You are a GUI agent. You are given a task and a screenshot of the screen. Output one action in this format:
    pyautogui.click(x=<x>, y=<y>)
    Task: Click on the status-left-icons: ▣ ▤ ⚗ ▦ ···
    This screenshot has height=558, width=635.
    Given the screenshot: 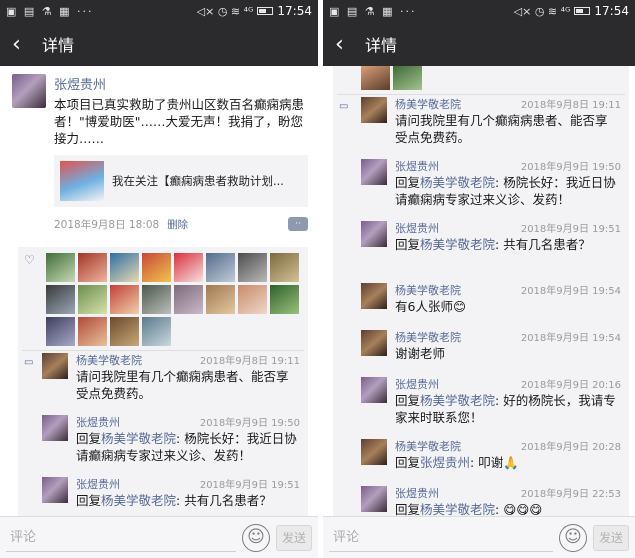 What is the action you would take?
    pyautogui.click(x=50, y=11)
    